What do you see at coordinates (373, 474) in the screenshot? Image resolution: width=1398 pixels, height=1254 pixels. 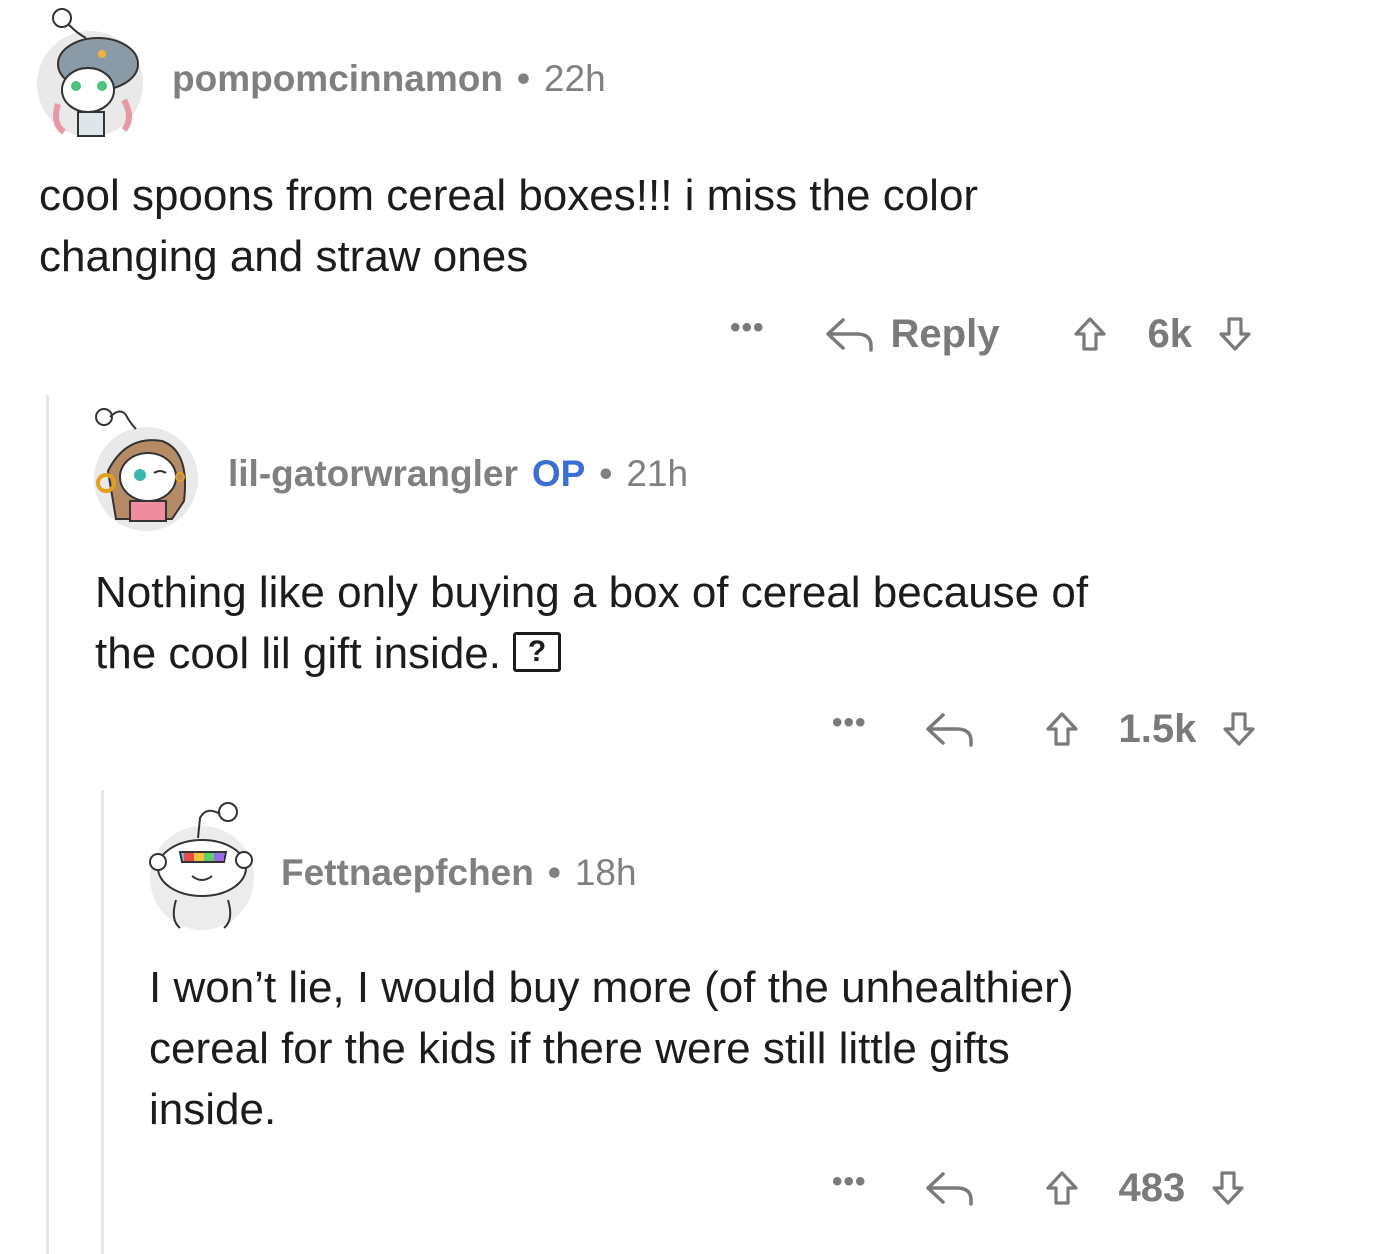 I see `username: lil-gatorwrangler` at bounding box center [373, 474].